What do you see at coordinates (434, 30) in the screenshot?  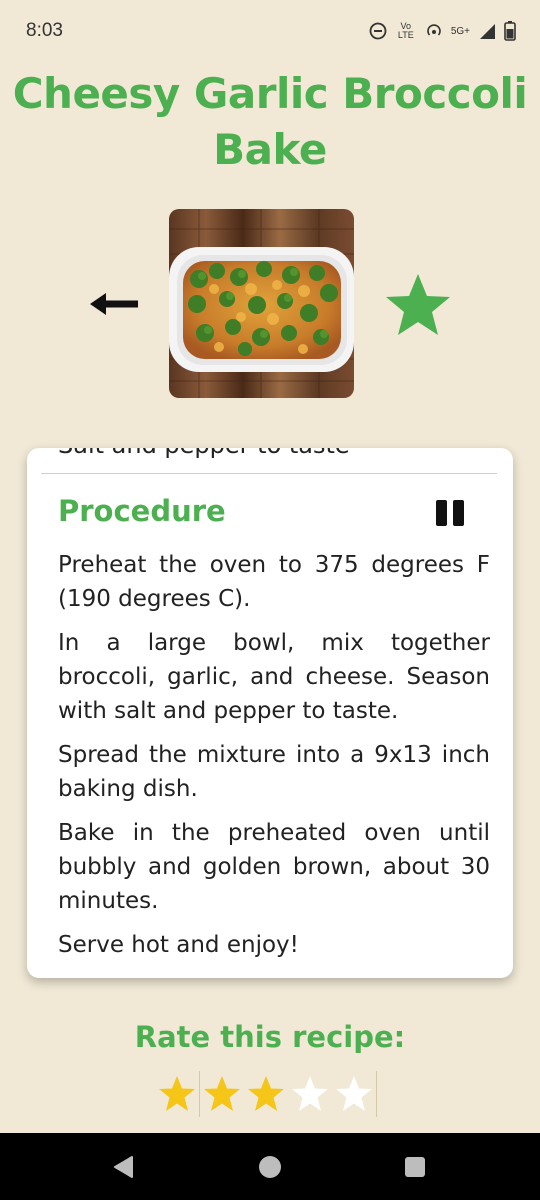 I see `hotspot-icon` at bounding box center [434, 30].